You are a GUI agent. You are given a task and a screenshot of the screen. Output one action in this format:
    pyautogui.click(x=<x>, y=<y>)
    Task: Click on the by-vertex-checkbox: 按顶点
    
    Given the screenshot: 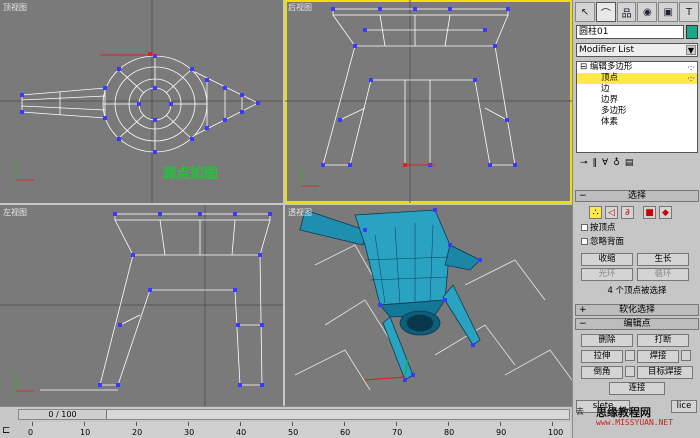 What is the action you would take?
    pyautogui.click(x=598, y=228)
    